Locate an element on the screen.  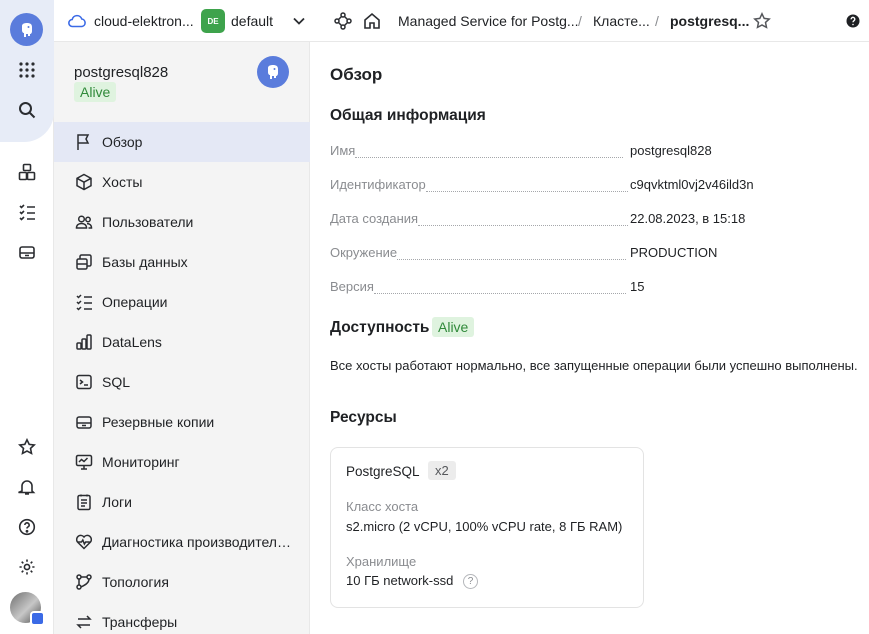
flag-icon is located at coordinates (84, 142).